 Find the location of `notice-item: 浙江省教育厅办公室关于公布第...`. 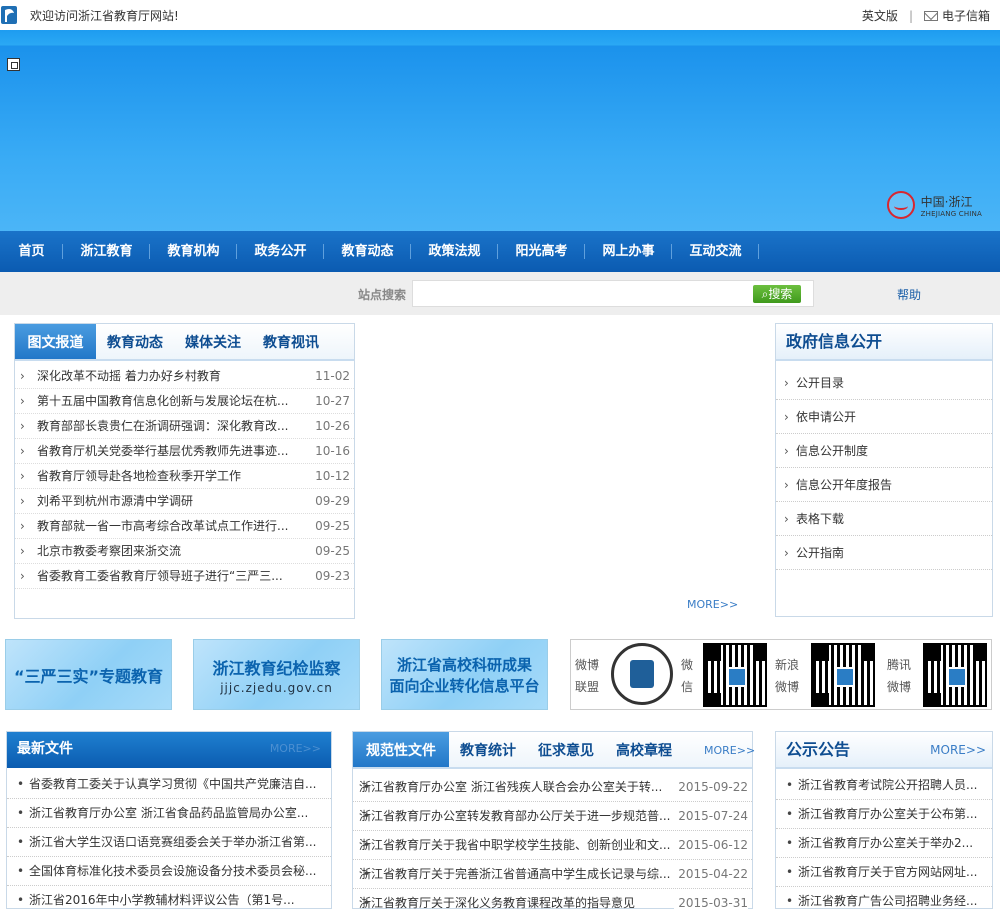

notice-item: 浙江省教育厅办公室关于公布第... is located at coordinates (884, 814).